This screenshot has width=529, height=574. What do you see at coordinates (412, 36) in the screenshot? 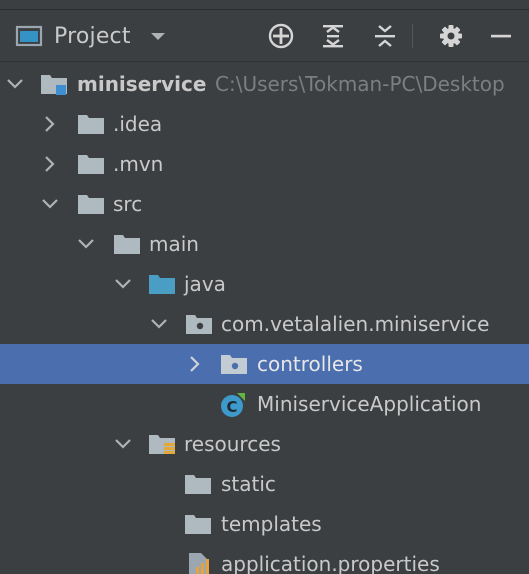
I see `toolbar-separator` at bounding box center [412, 36].